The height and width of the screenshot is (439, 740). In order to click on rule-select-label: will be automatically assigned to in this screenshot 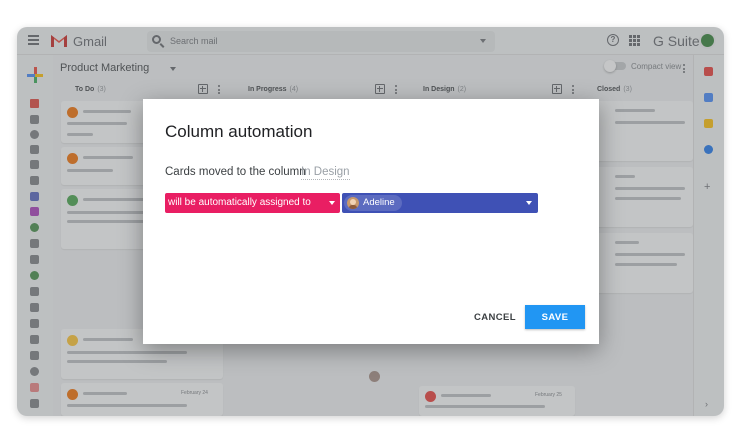, I will do `click(239, 202)`.